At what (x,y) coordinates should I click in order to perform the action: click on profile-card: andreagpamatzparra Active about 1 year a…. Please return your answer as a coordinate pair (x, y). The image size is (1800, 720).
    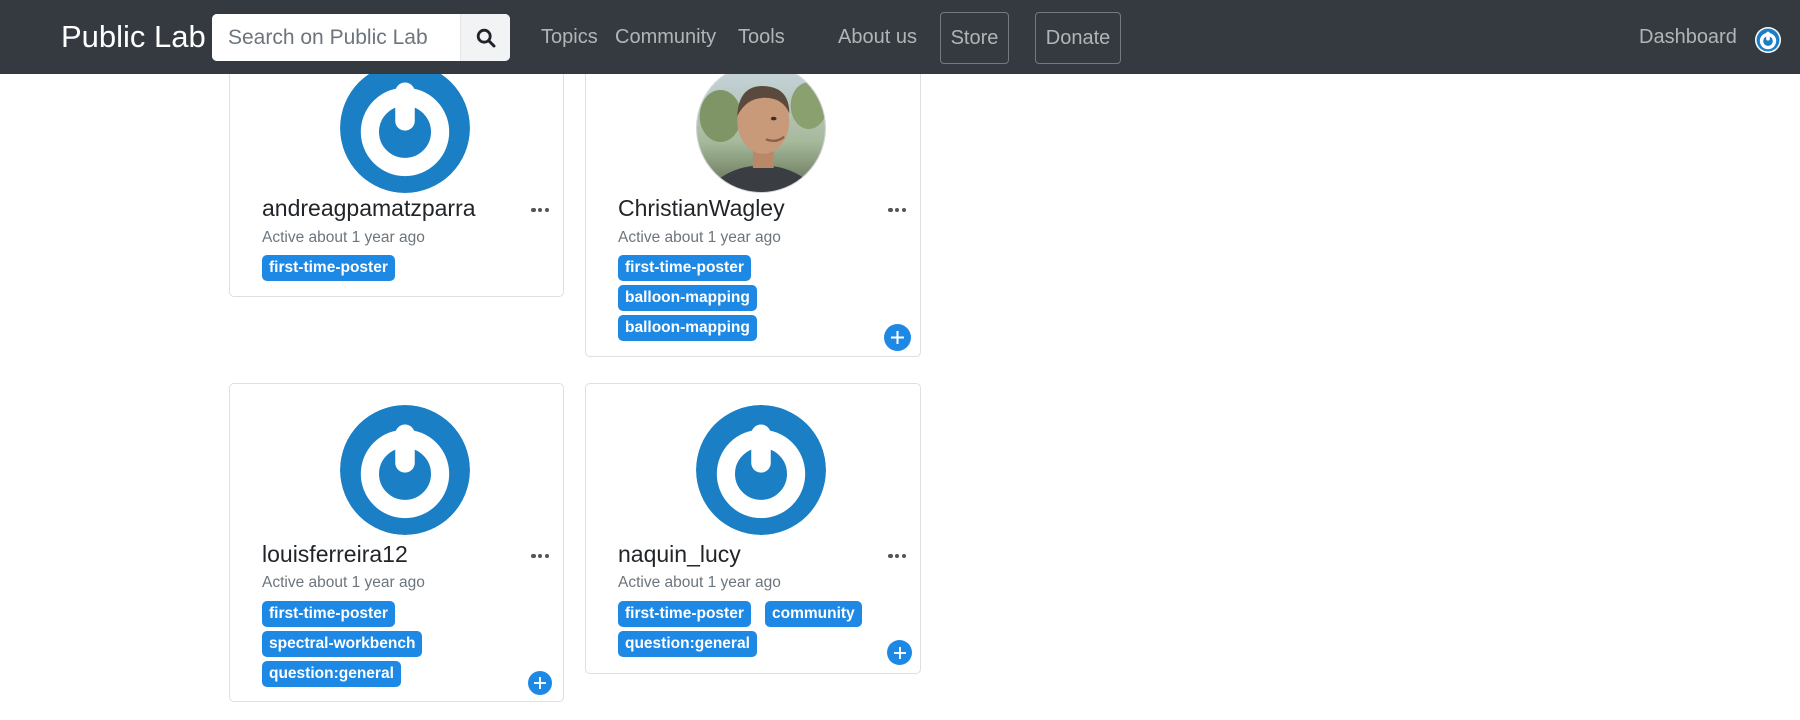
    Looking at the image, I should click on (396, 173).